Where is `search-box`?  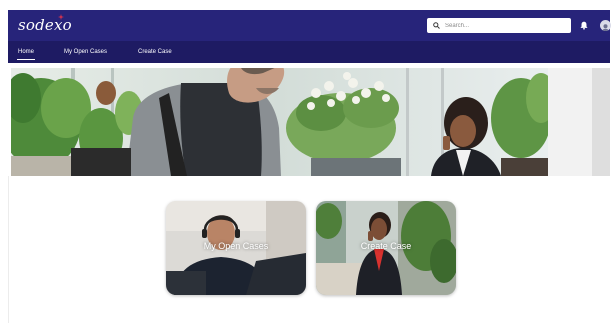
search-box is located at coordinates (499, 25).